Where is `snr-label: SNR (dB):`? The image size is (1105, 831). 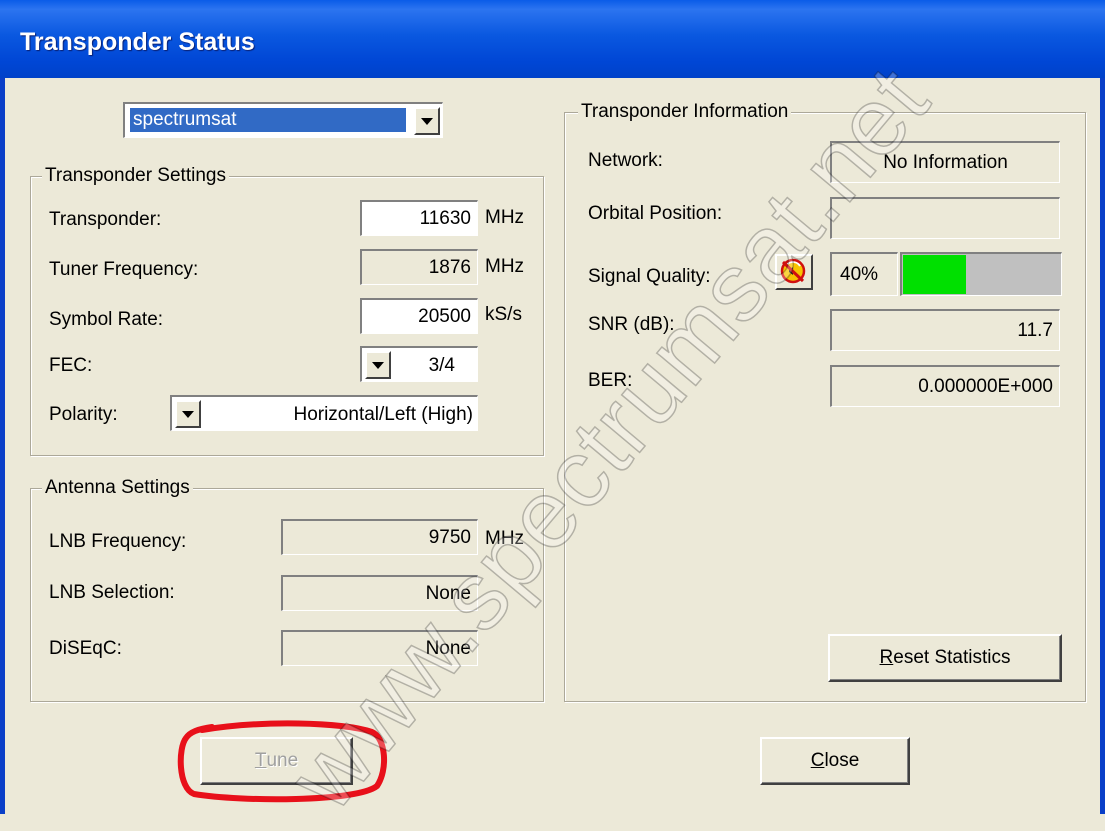 snr-label: SNR (dB): is located at coordinates (631, 324).